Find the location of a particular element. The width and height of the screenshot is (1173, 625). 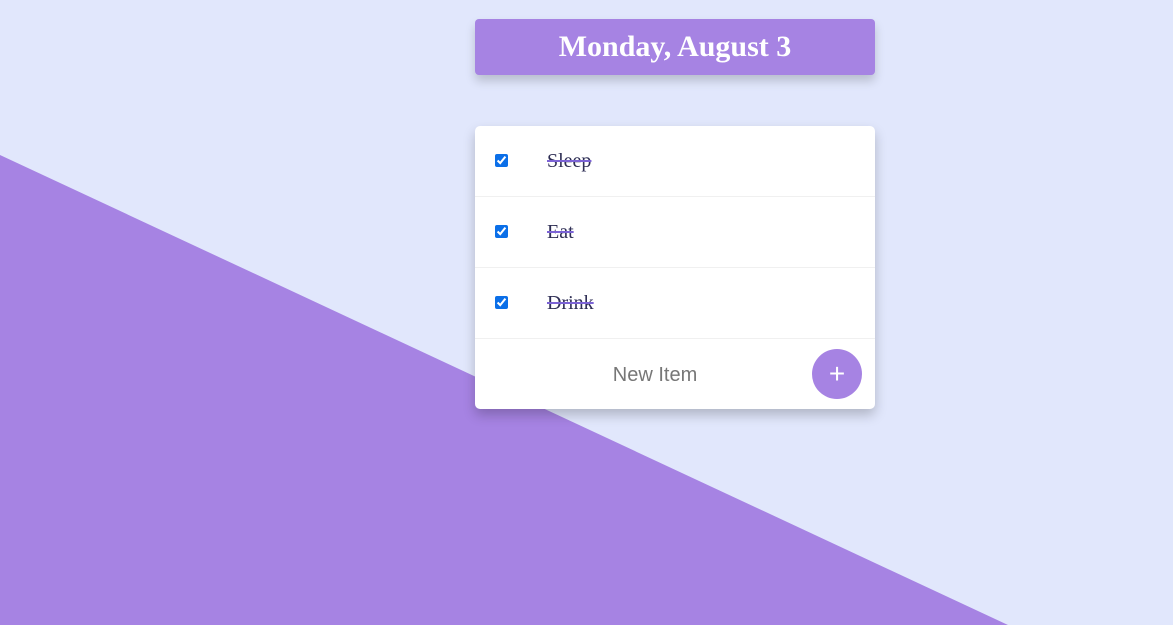

todo-item: Eat is located at coordinates (675, 232).